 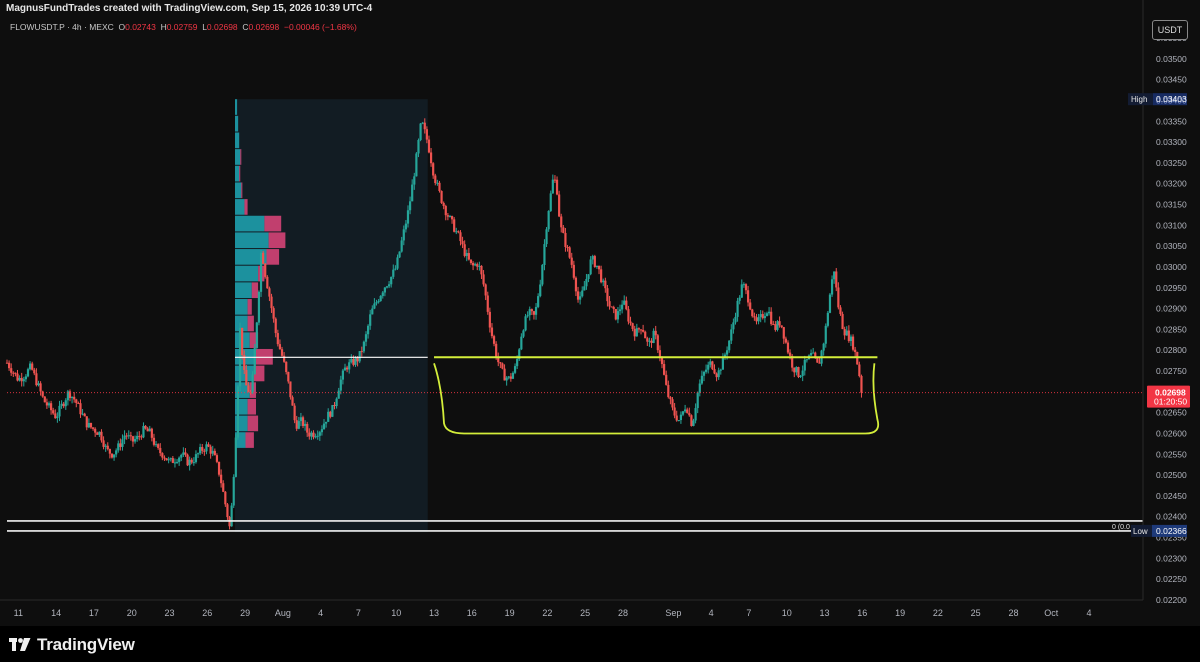 I want to click on footer-bar: TradingView, so click(x=600, y=644).